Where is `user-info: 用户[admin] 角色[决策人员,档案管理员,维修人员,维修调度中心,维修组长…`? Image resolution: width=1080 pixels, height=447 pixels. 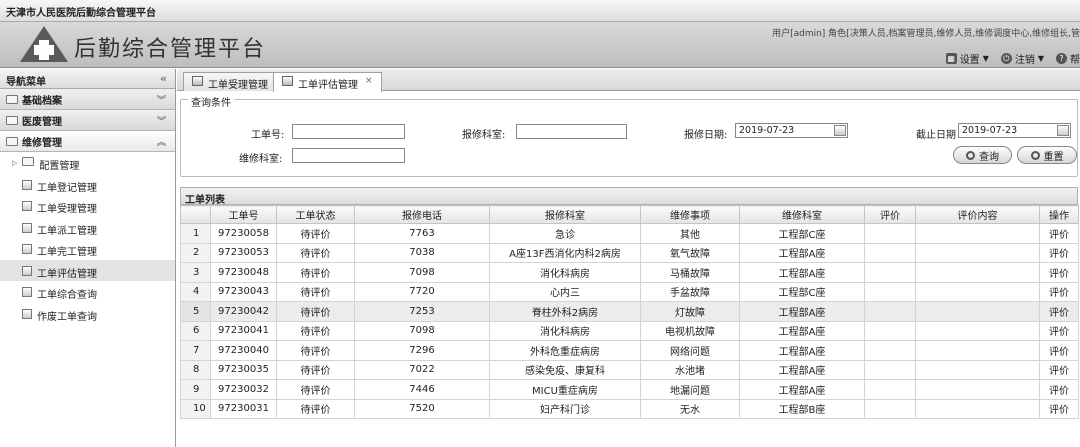
user-info: 用户[admin] 角色[决策人员,档案管理员,维修人员,维修调度中心,维修组长… is located at coordinates (926, 34).